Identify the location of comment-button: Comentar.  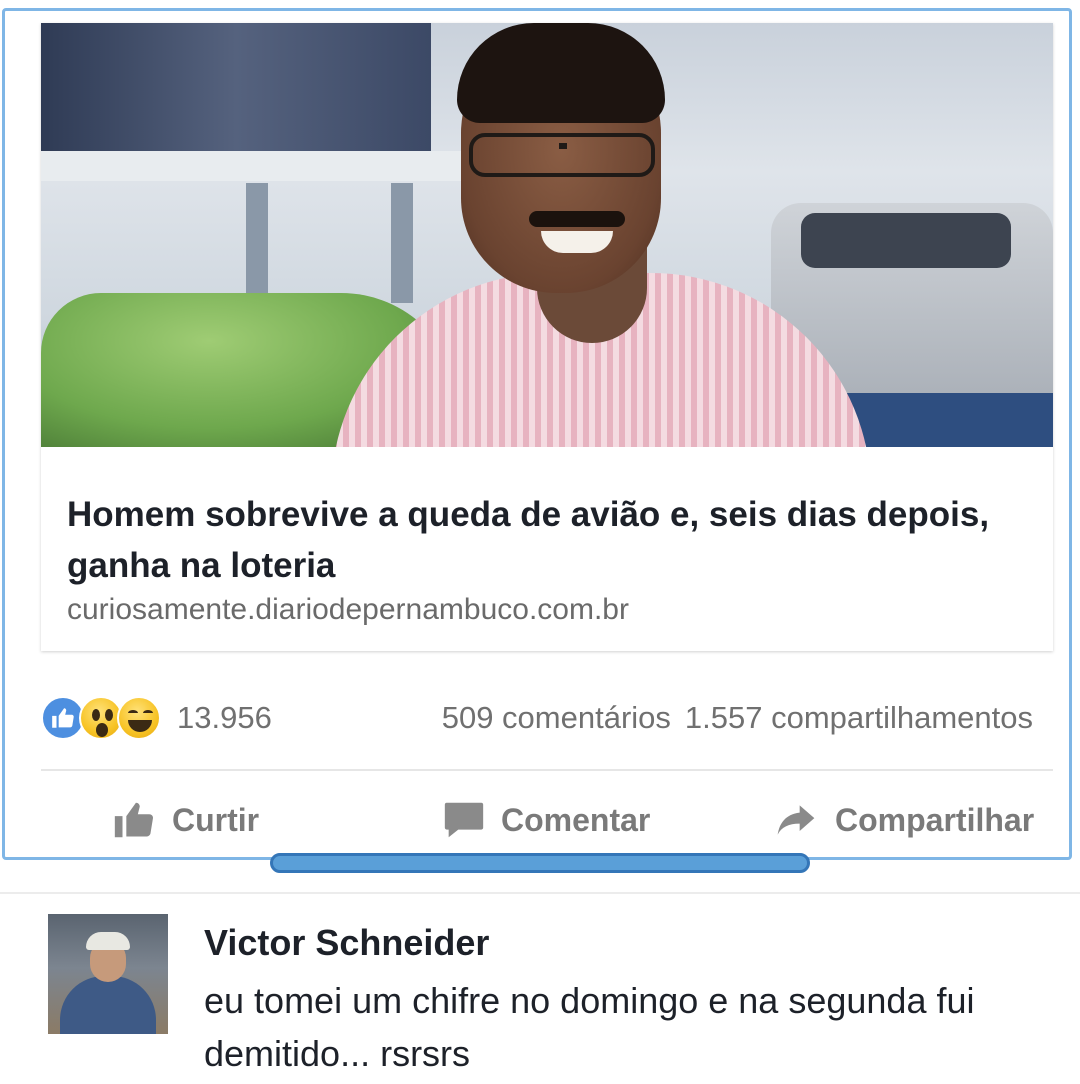
(545, 820).